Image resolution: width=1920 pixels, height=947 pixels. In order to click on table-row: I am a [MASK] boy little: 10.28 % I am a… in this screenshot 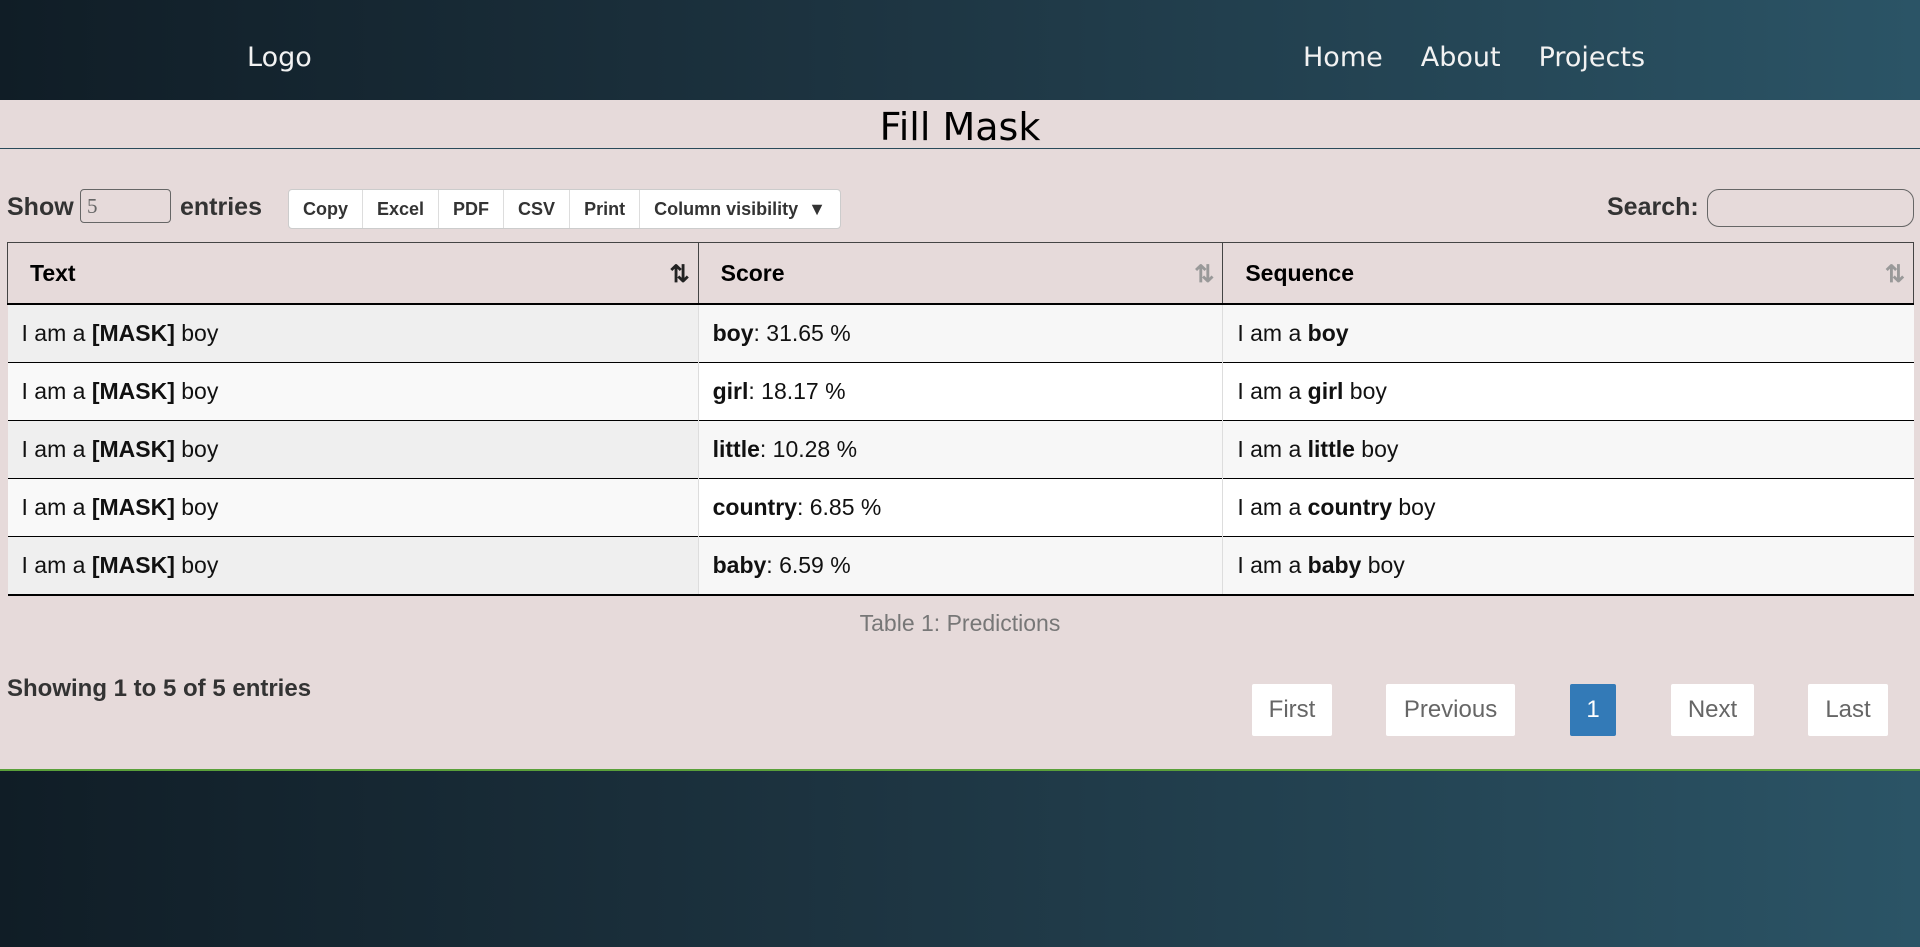, I will do `click(960, 449)`.